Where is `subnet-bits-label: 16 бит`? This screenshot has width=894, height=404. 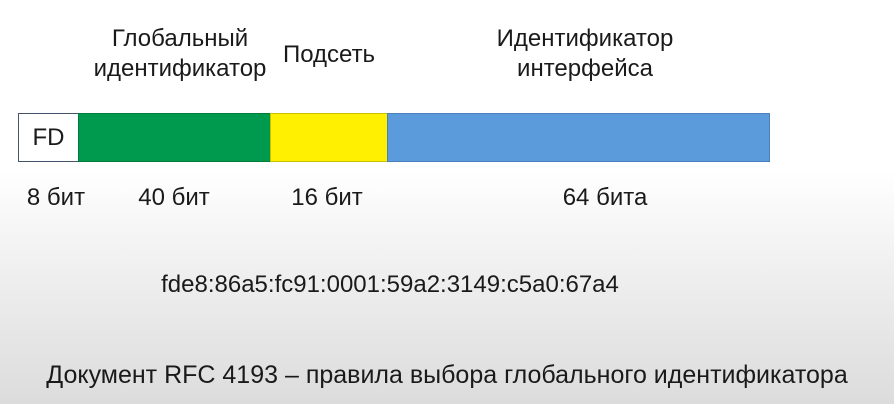 subnet-bits-label: 16 бит is located at coordinates (327, 197).